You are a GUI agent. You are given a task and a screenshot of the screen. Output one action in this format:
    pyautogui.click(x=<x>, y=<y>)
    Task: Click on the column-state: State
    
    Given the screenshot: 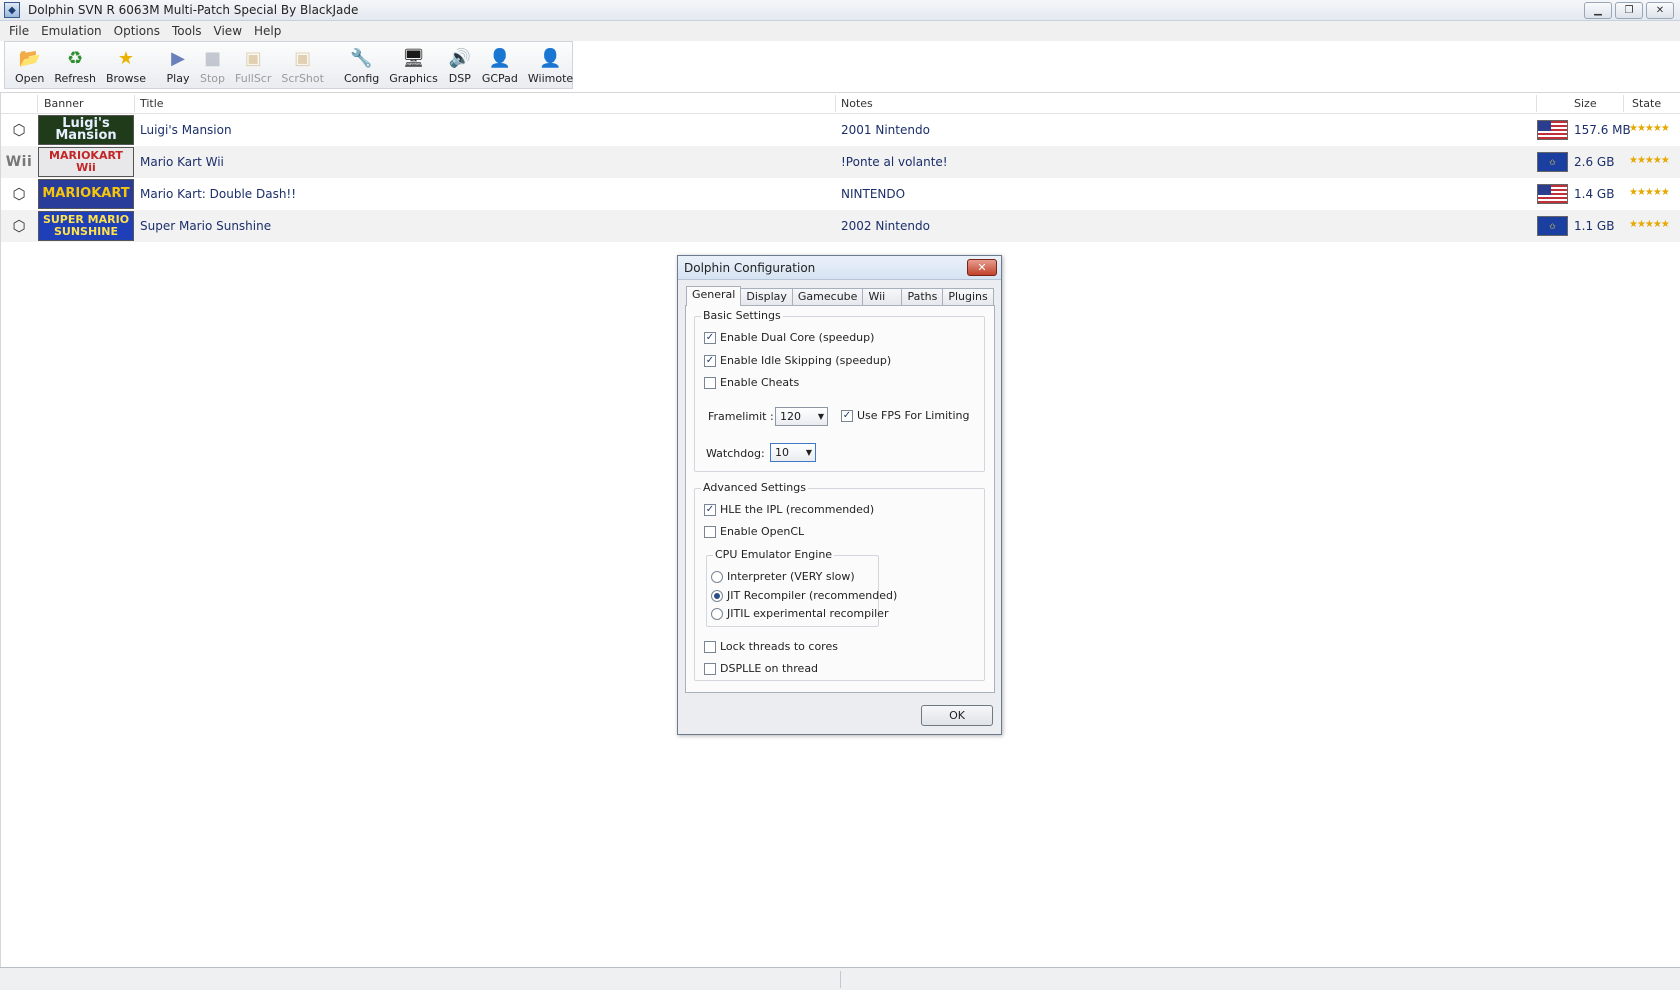 What is the action you would take?
    pyautogui.click(x=1646, y=103)
    